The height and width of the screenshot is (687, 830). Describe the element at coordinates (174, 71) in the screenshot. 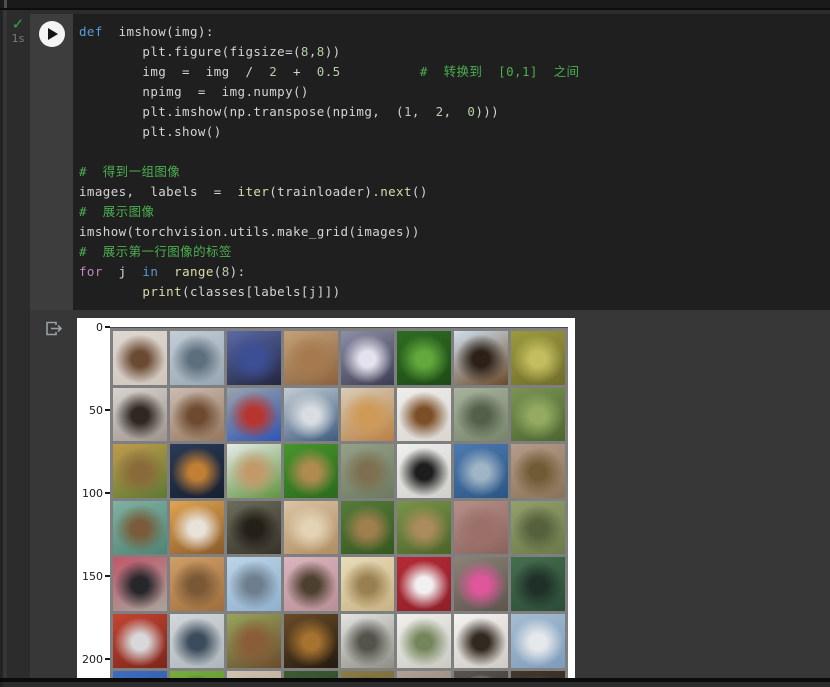

I see `code-token-pl: img = img /` at that location.